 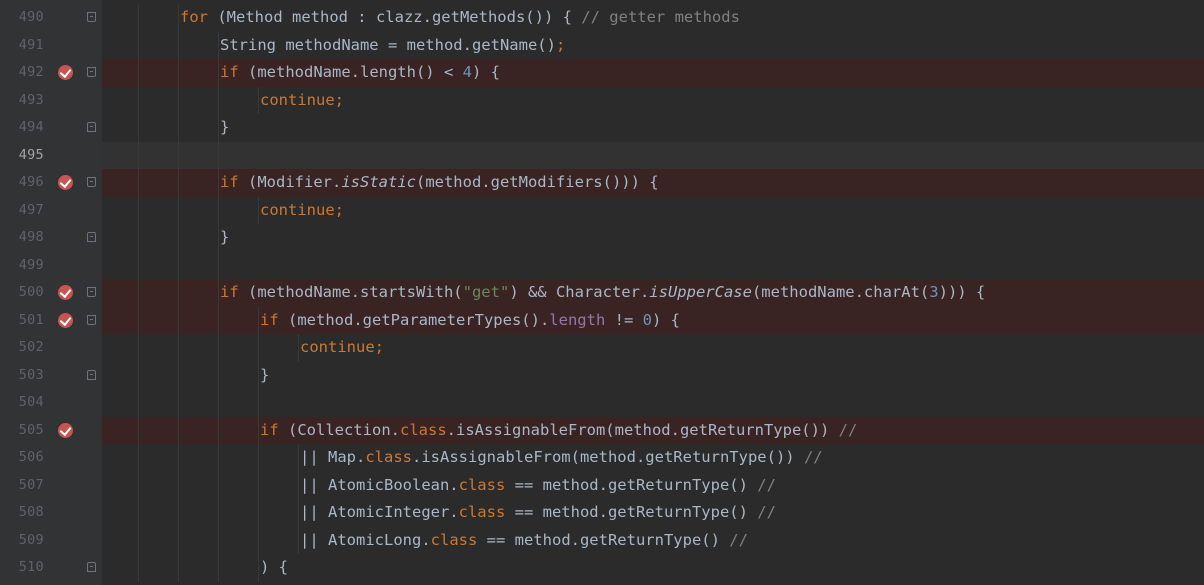 I want to click on code-line: 494}, so click(x=602, y=128).